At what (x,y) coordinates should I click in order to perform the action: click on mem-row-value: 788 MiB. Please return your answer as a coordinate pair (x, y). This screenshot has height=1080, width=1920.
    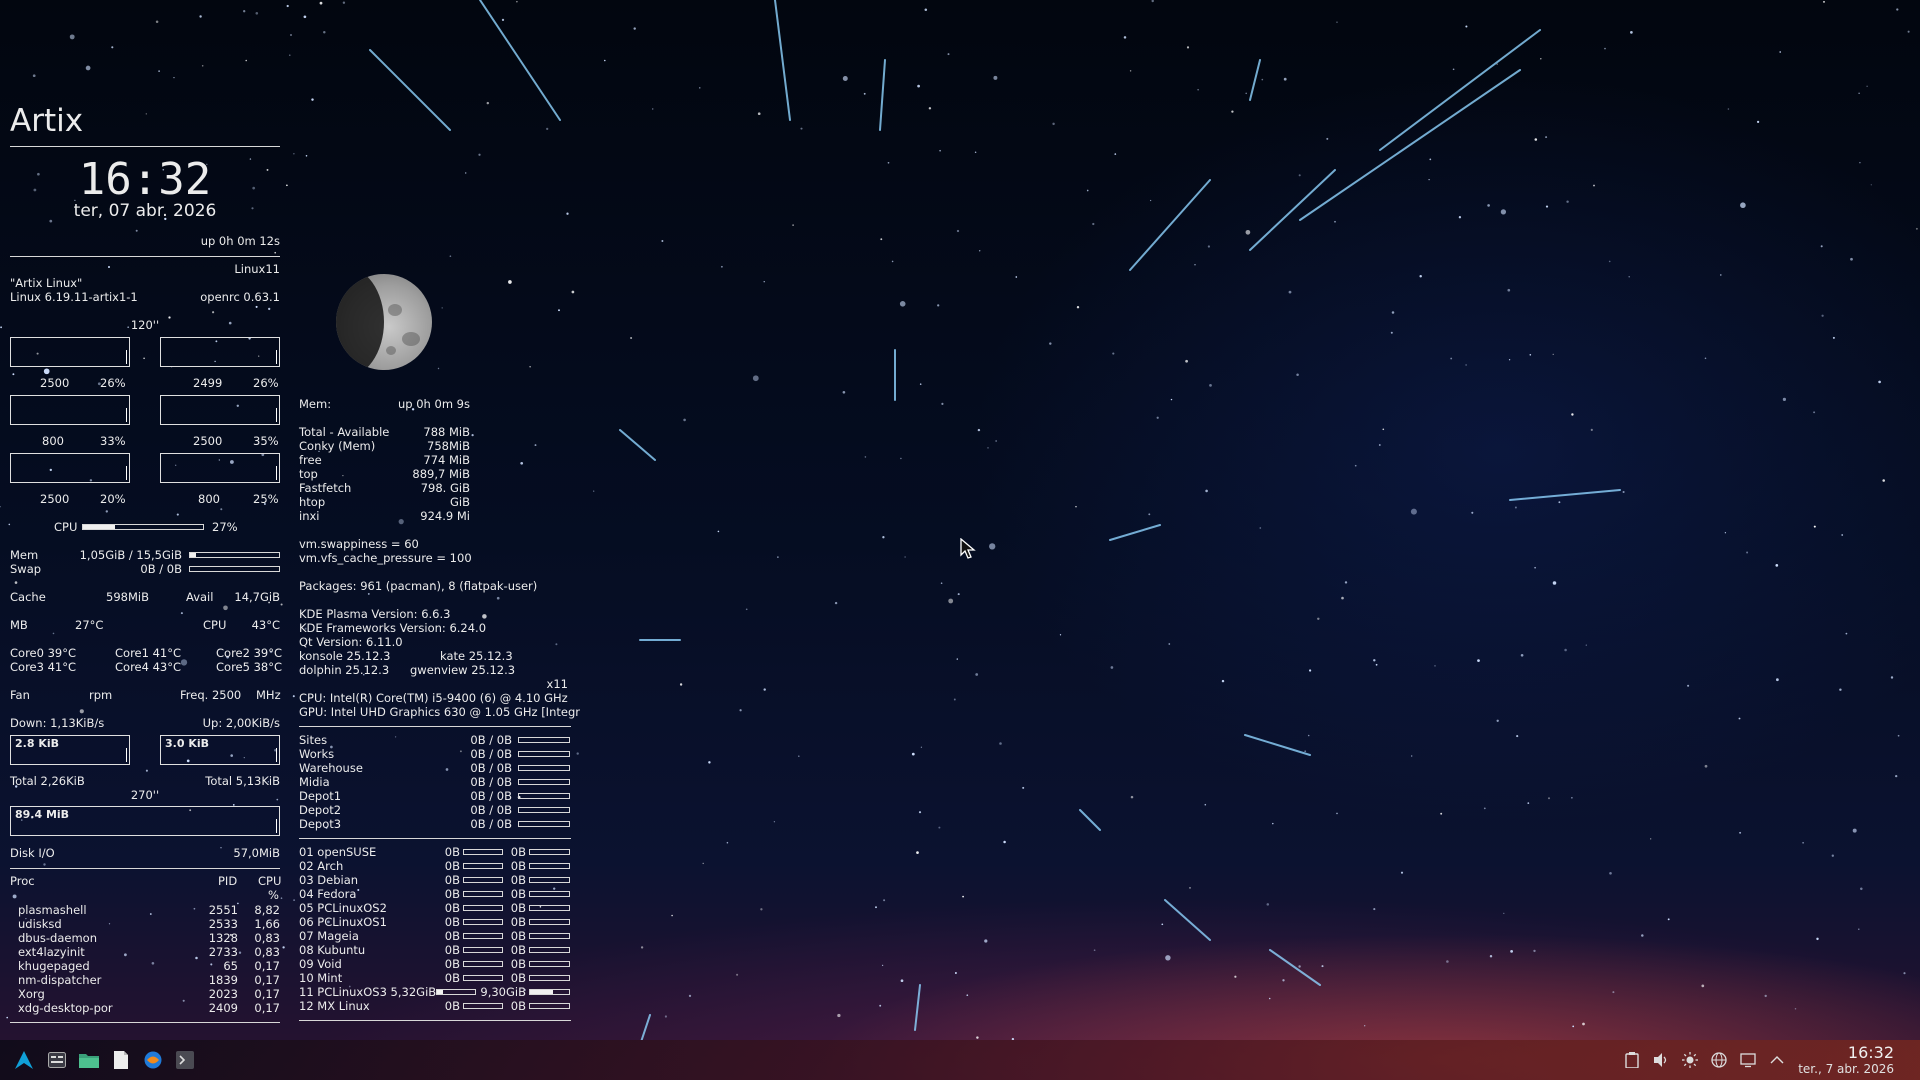
    Looking at the image, I should click on (446, 432).